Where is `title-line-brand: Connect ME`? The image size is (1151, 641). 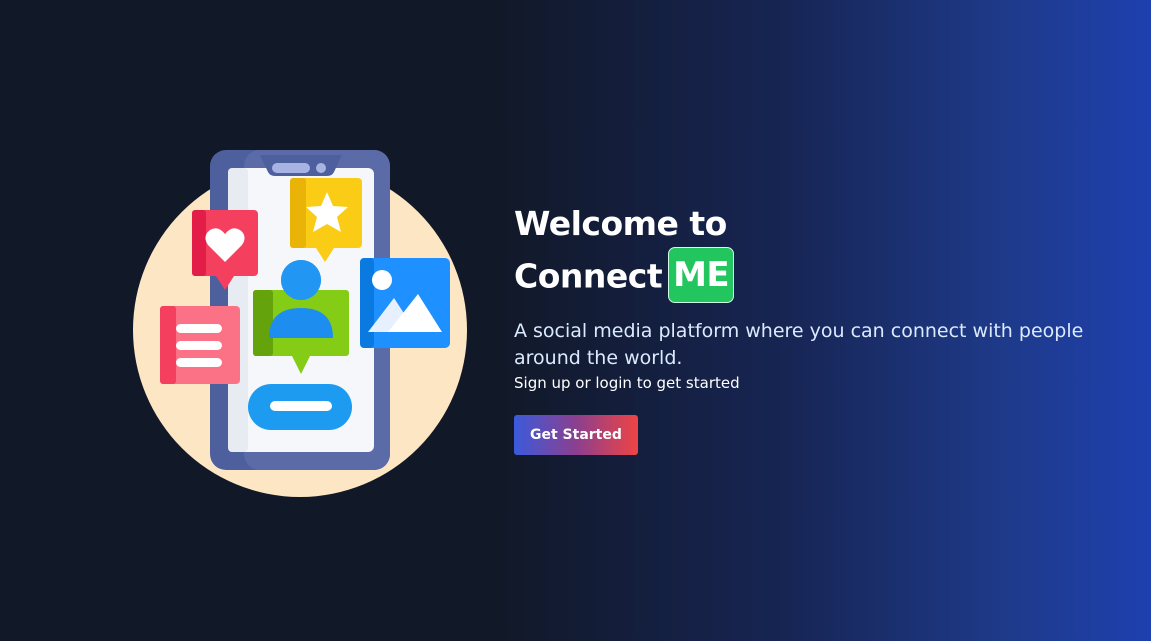 title-line-brand: Connect ME is located at coordinates (824, 276).